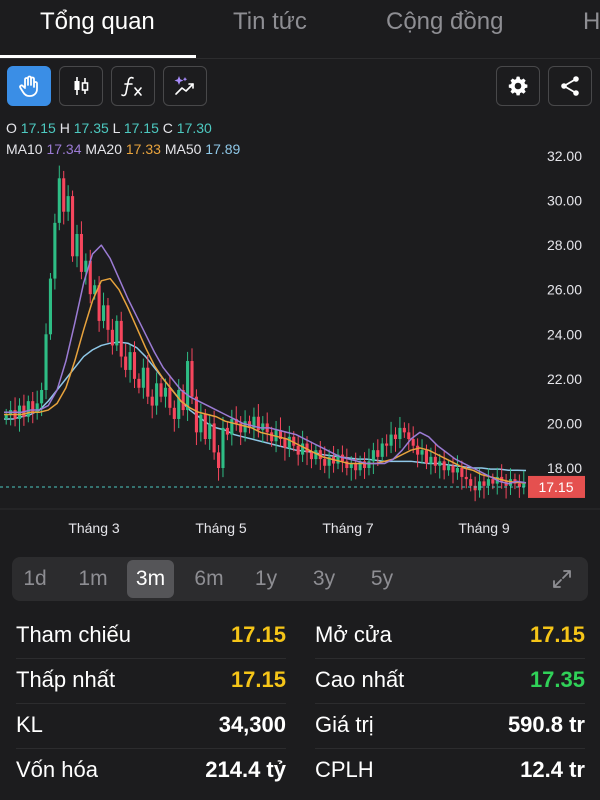  I want to click on expand-button, so click(562, 579).